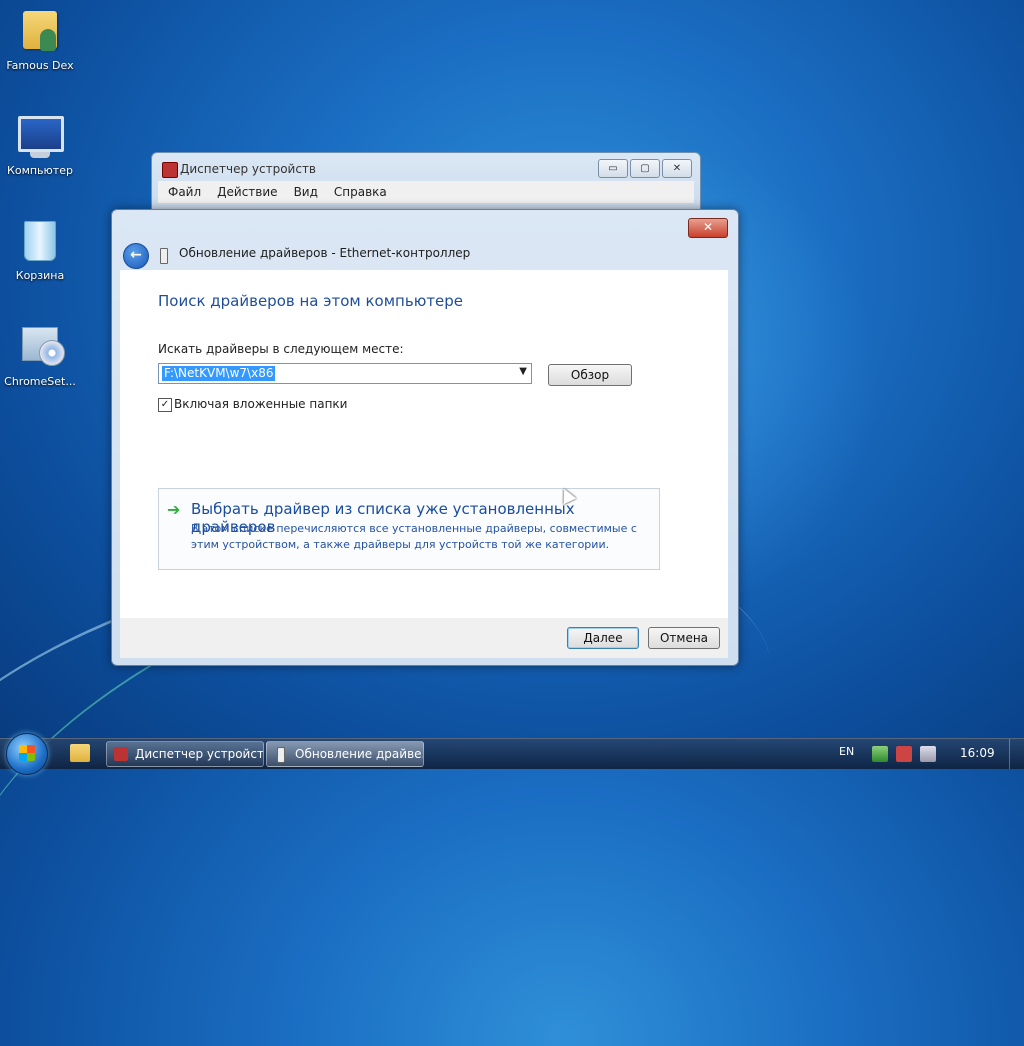 The width and height of the screenshot is (1024, 1046). Describe the element at coordinates (219, 373) in the screenshot. I see `path-value: F:\NetKVM\w7\x86` at that location.